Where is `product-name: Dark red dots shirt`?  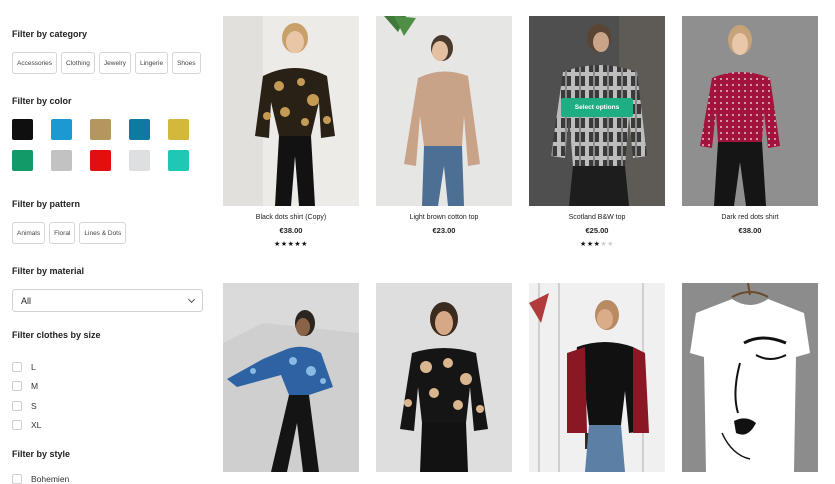
product-name: Dark red dots shirt is located at coordinates (750, 217).